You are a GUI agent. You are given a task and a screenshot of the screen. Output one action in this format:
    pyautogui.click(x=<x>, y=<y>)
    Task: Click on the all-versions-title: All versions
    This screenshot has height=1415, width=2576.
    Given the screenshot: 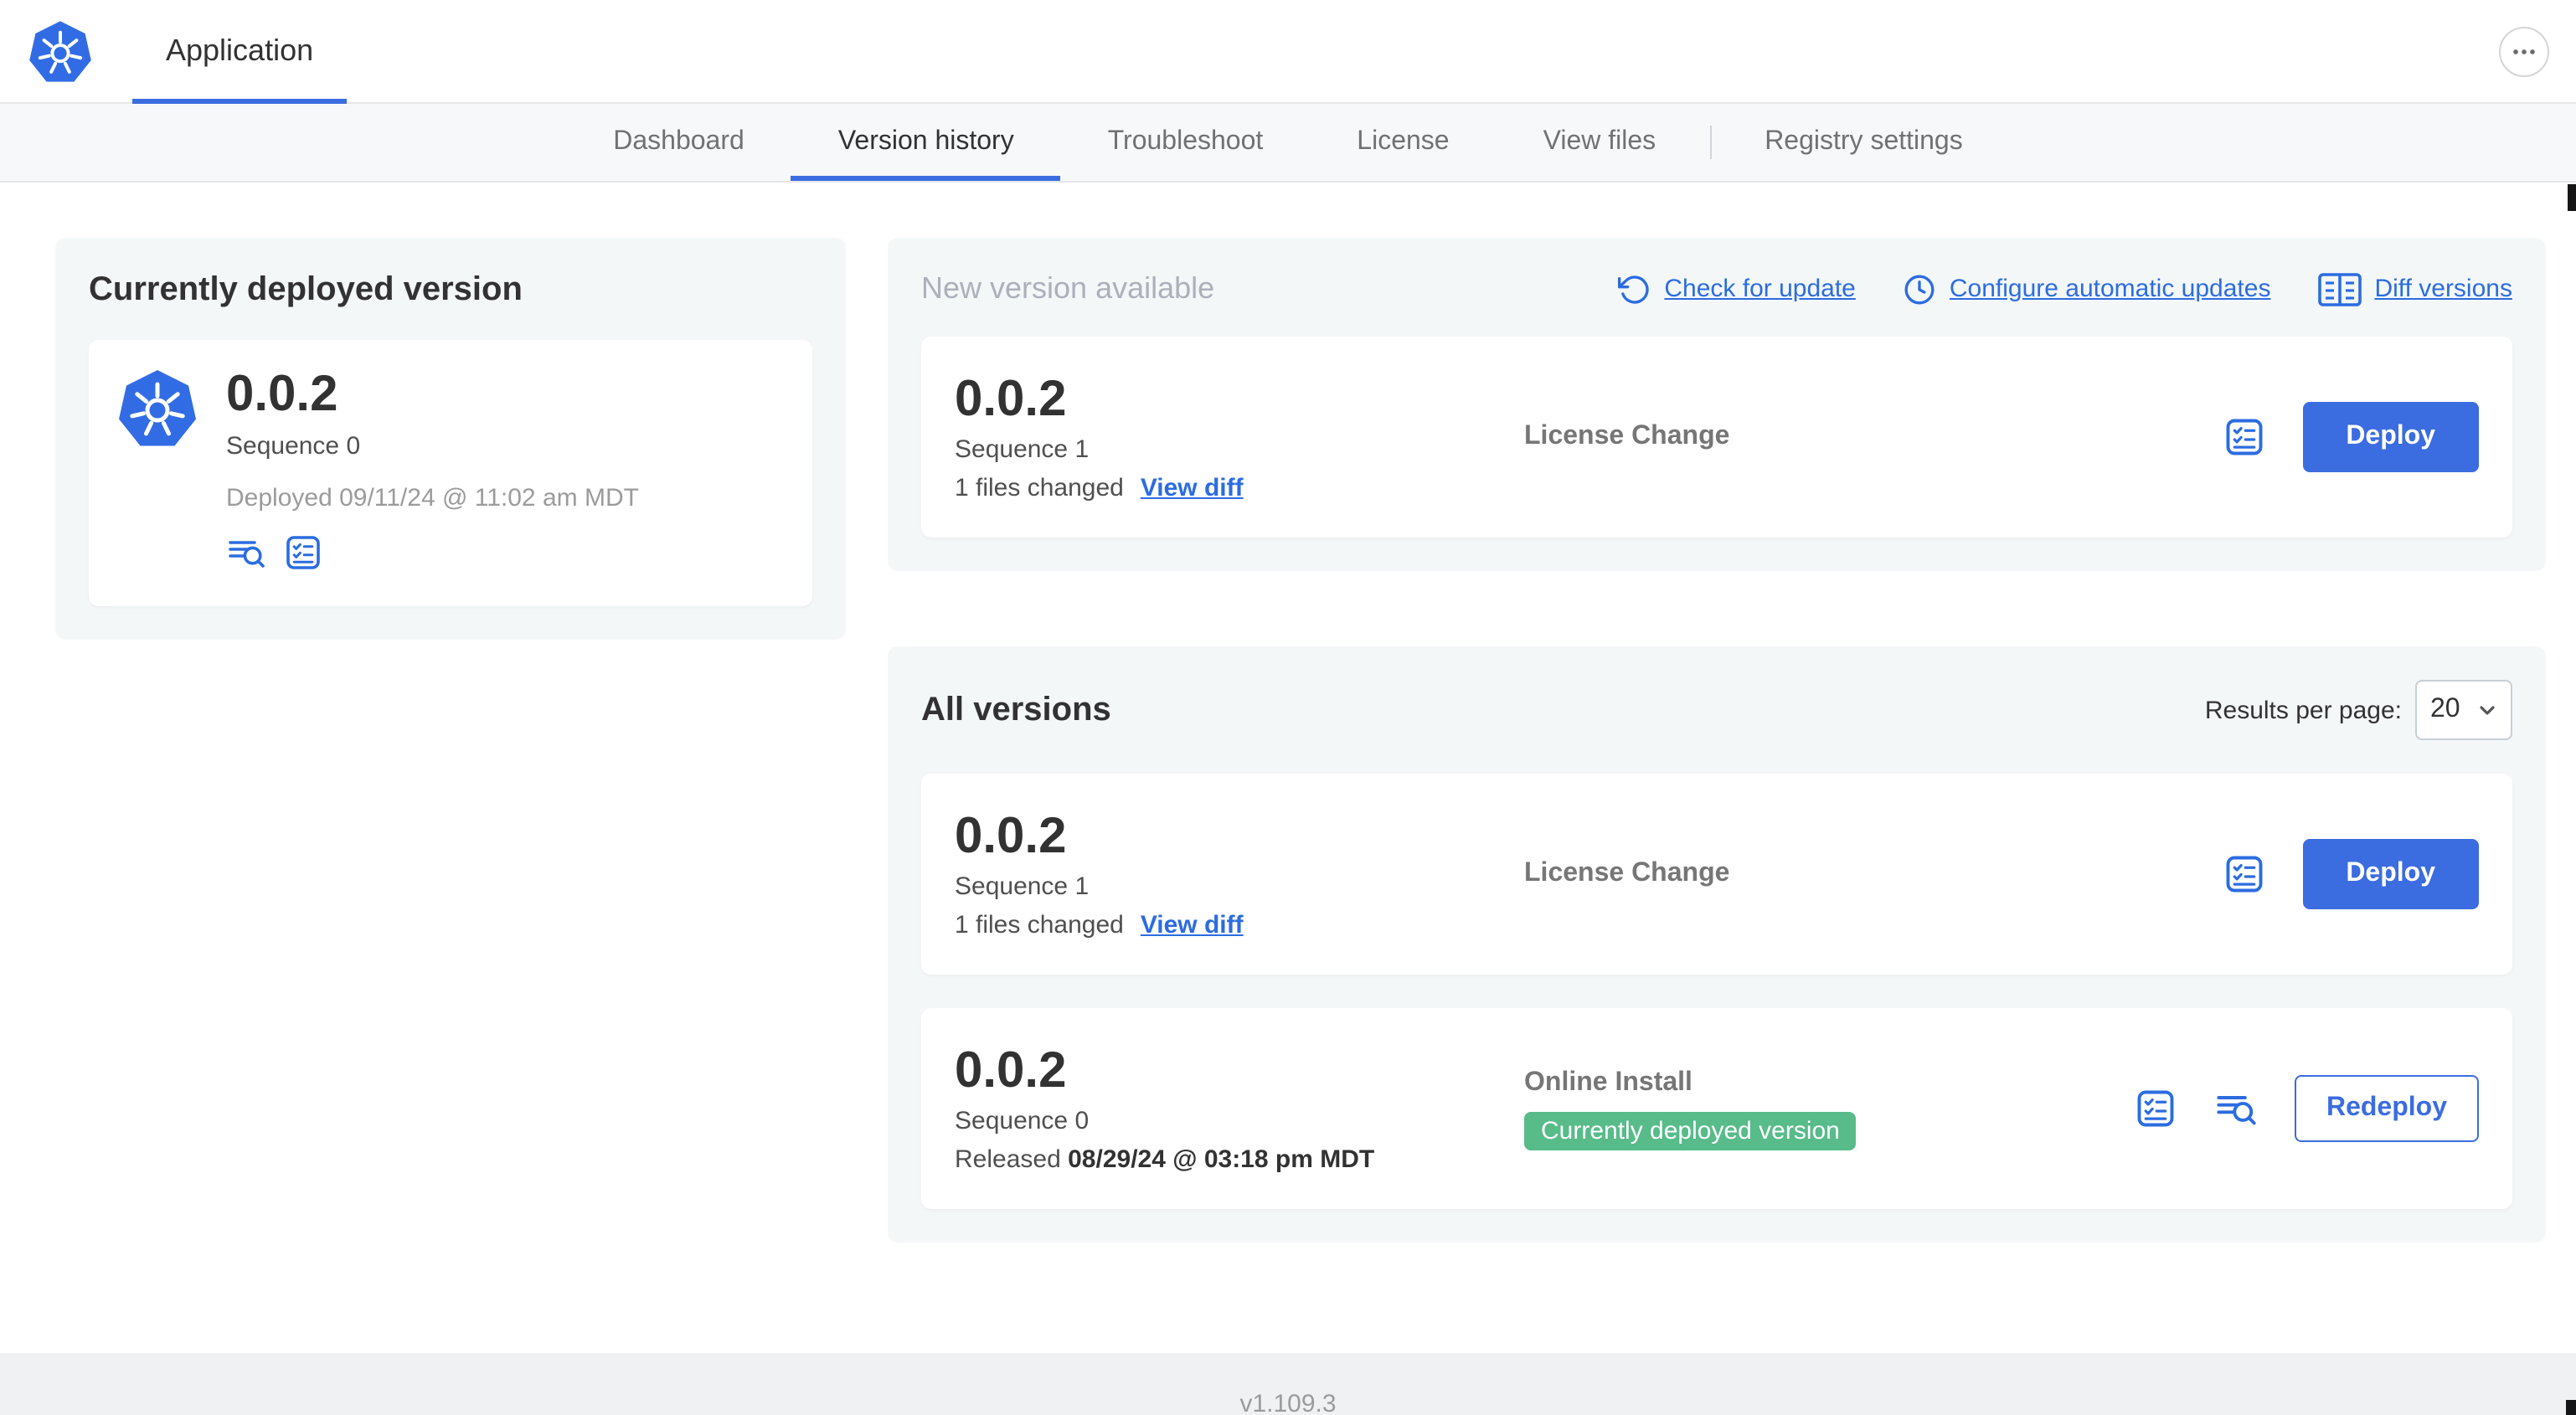 What is the action you would take?
    pyautogui.click(x=1016, y=709)
    